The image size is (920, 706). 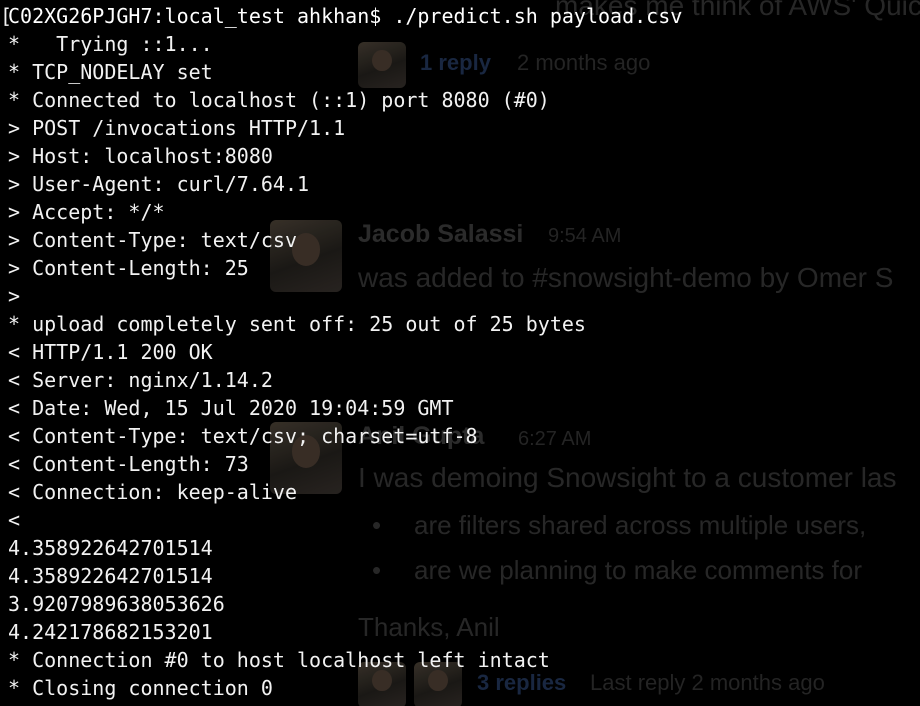 I want to click on terminal-line: > Content-Length: 25, so click(x=128, y=268).